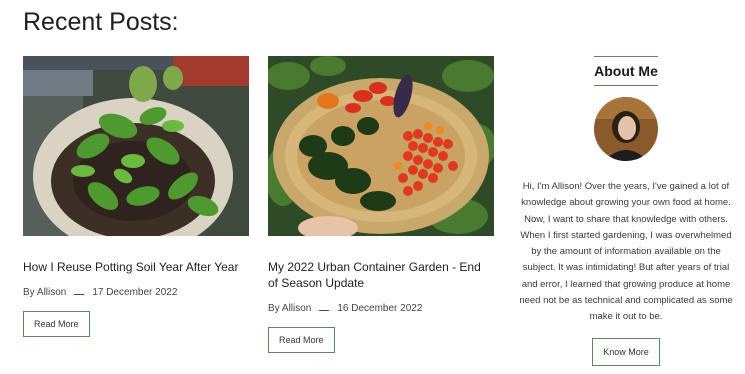 The image size is (745, 374). I want to click on post-meta: By Allison 17 December 2022, so click(136, 292).